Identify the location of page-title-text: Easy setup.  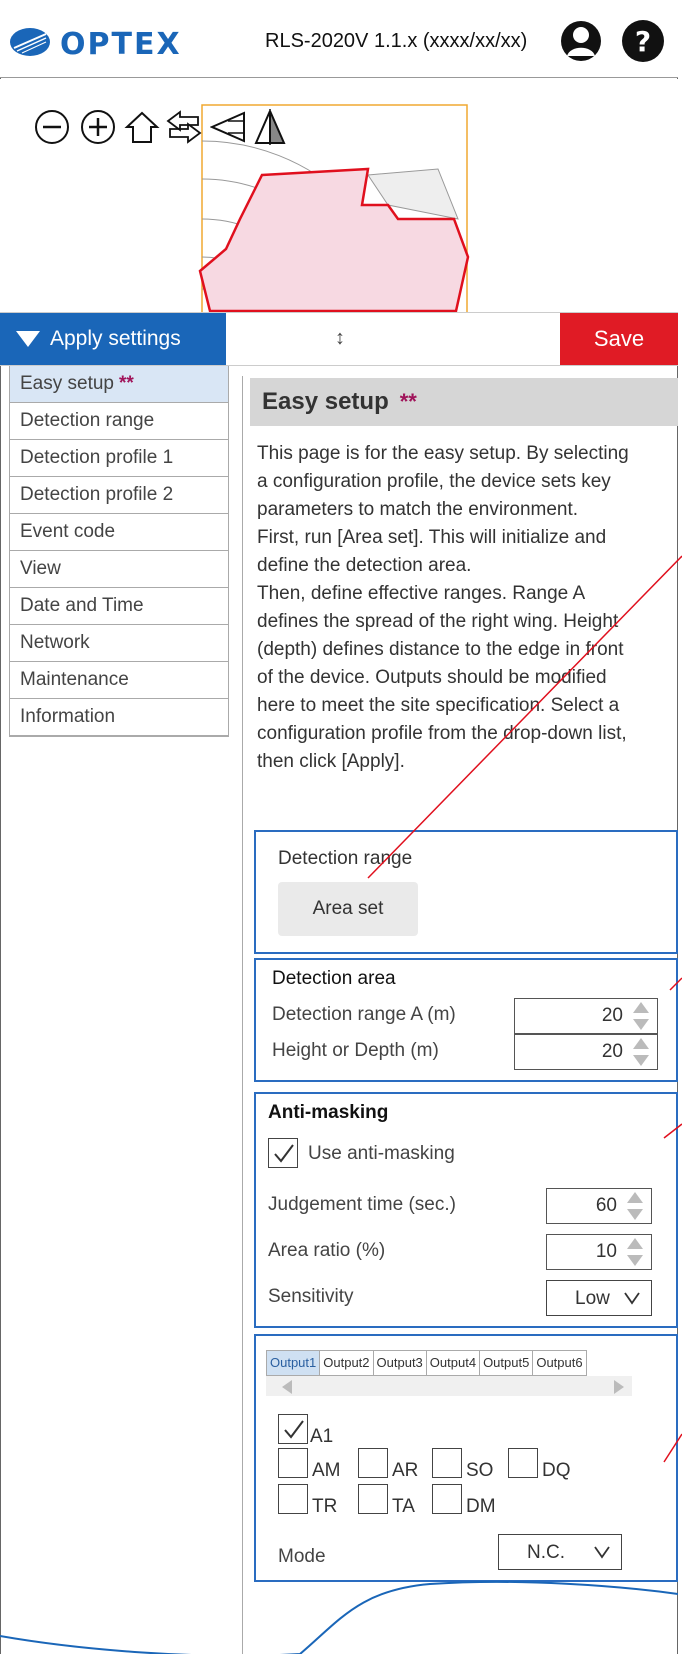
(325, 401).